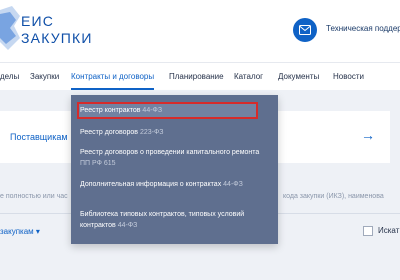 This screenshot has height=280, width=400. What do you see at coordinates (151, 132) in the screenshot?
I see `menu-item-law: 223-ФЗ` at bounding box center [151, 132].